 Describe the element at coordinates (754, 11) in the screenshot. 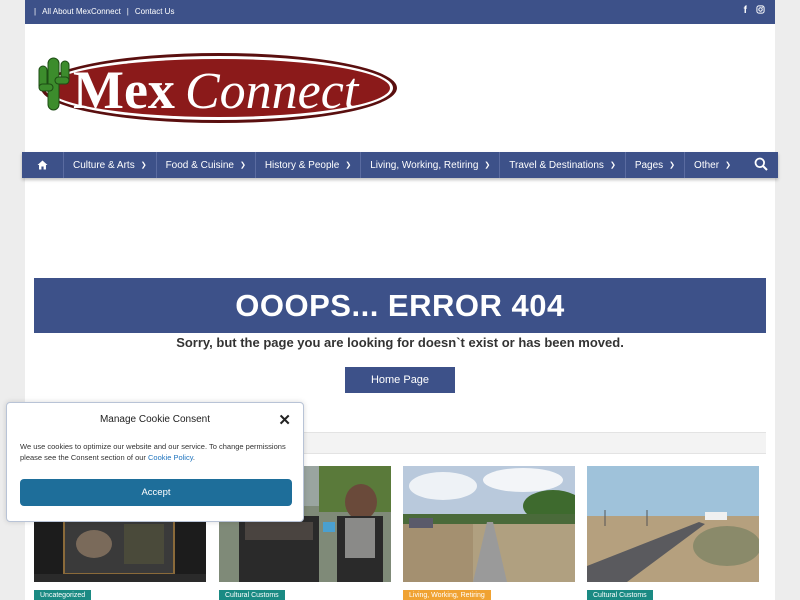

I see `social-links: f` at that location.